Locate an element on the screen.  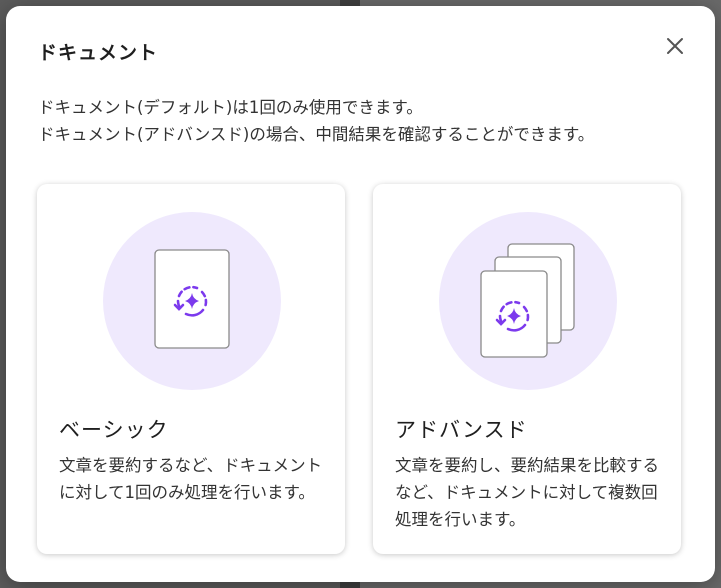
close-icon is located at coordinates (675, 46).